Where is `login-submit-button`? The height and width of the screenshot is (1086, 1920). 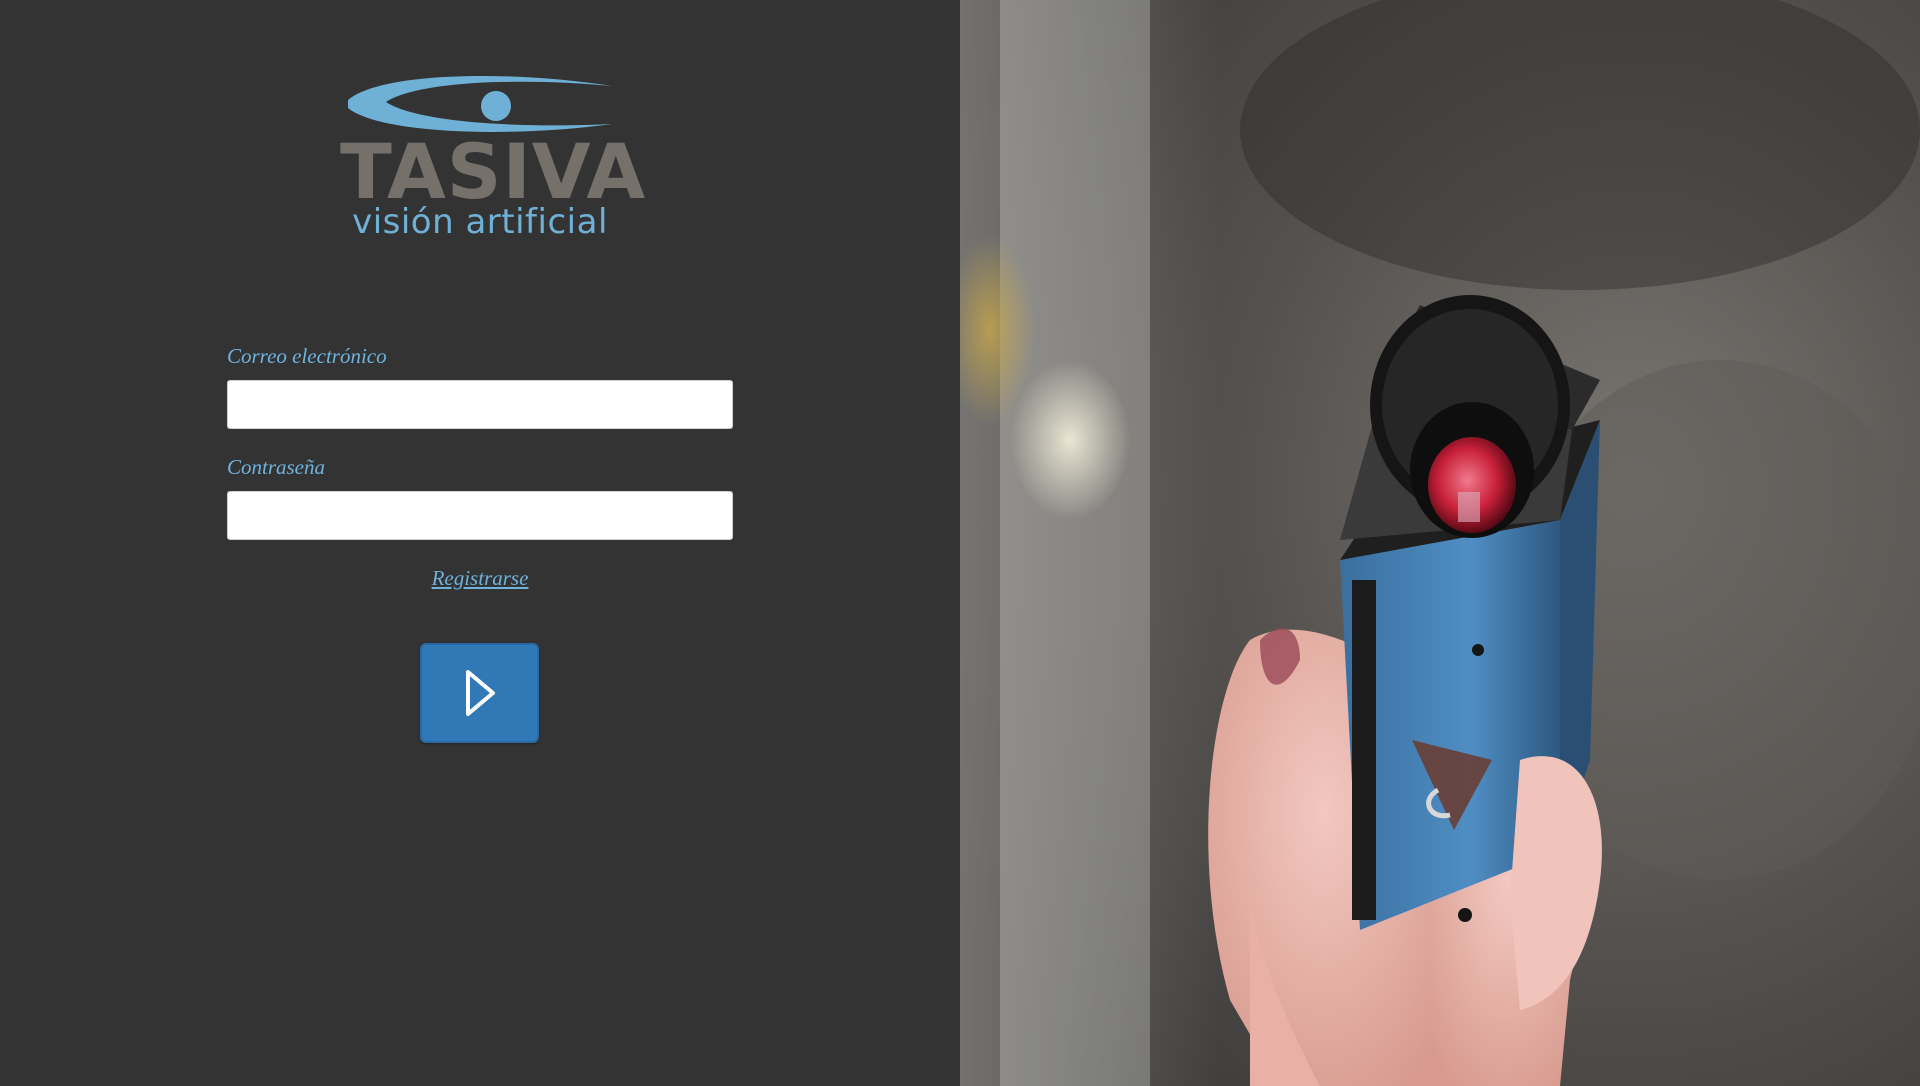
login-submit-button is located at coordinates (479, 693).